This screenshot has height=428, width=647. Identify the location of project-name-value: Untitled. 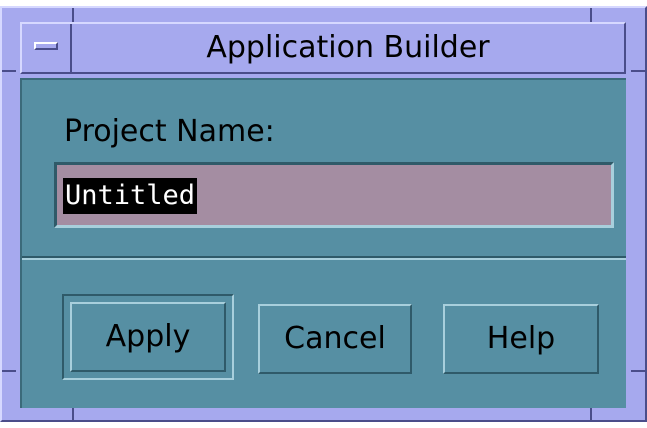
(130, 196).